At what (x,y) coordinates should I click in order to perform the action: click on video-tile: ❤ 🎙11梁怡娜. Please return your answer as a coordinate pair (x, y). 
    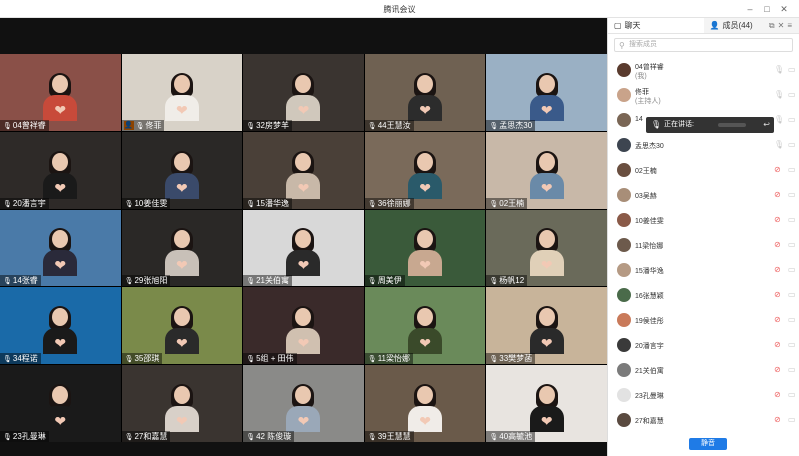
    Looking at the image, I should click on (425, 326).